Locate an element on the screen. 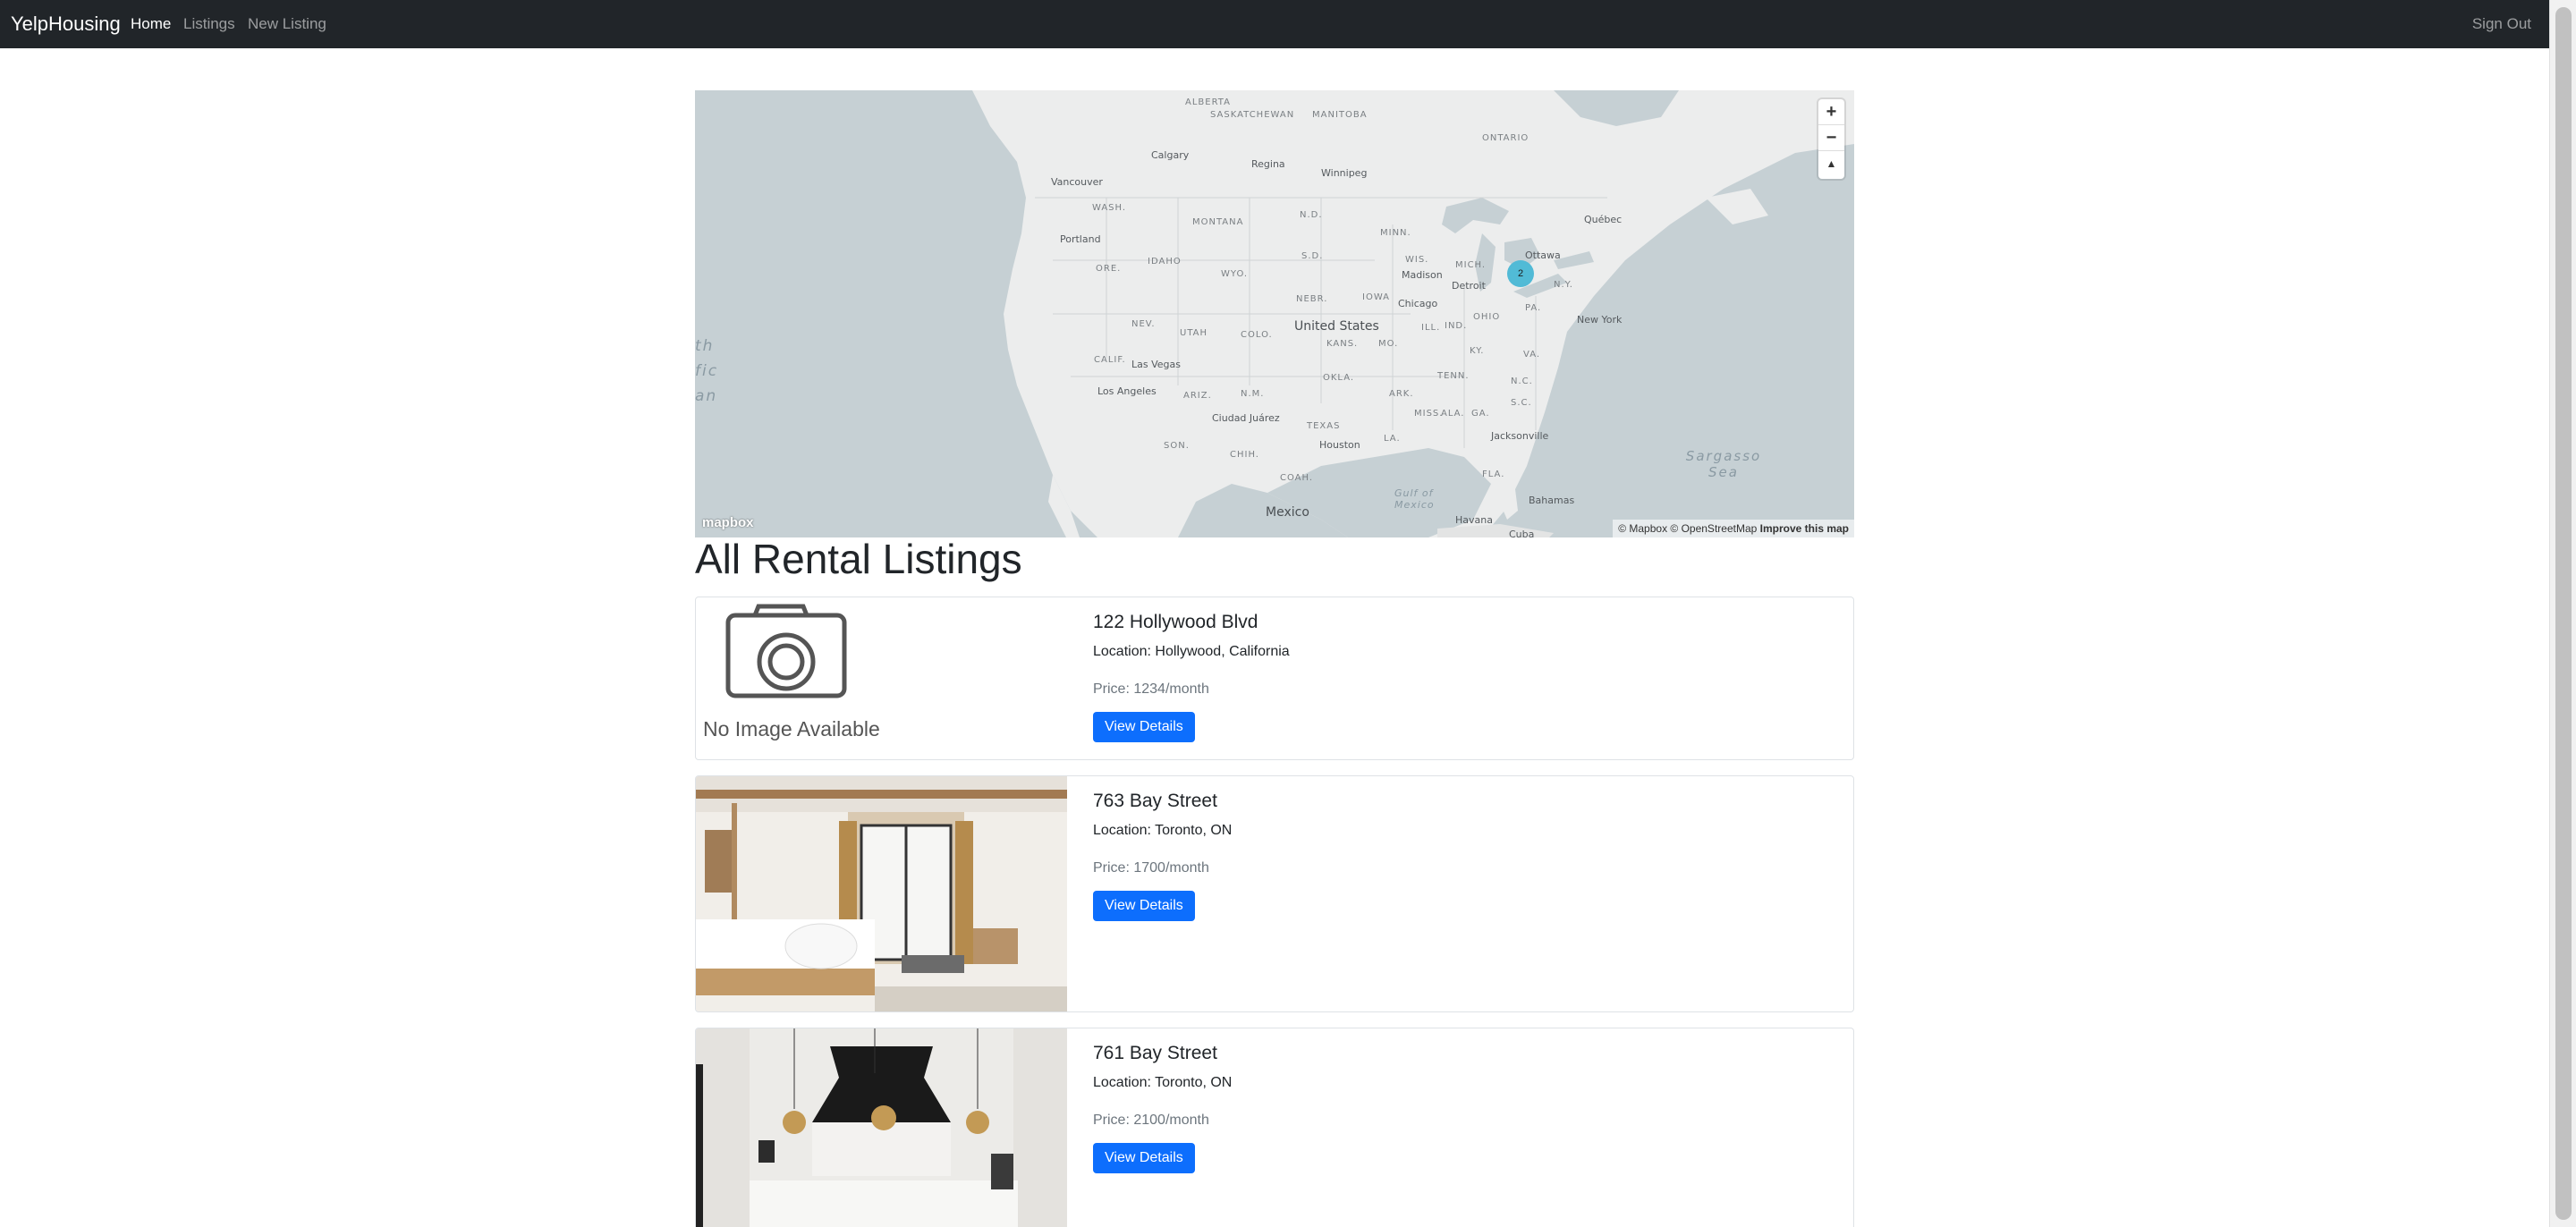  map-label-chih: CHIH. is located at coordinates (1244, 455).